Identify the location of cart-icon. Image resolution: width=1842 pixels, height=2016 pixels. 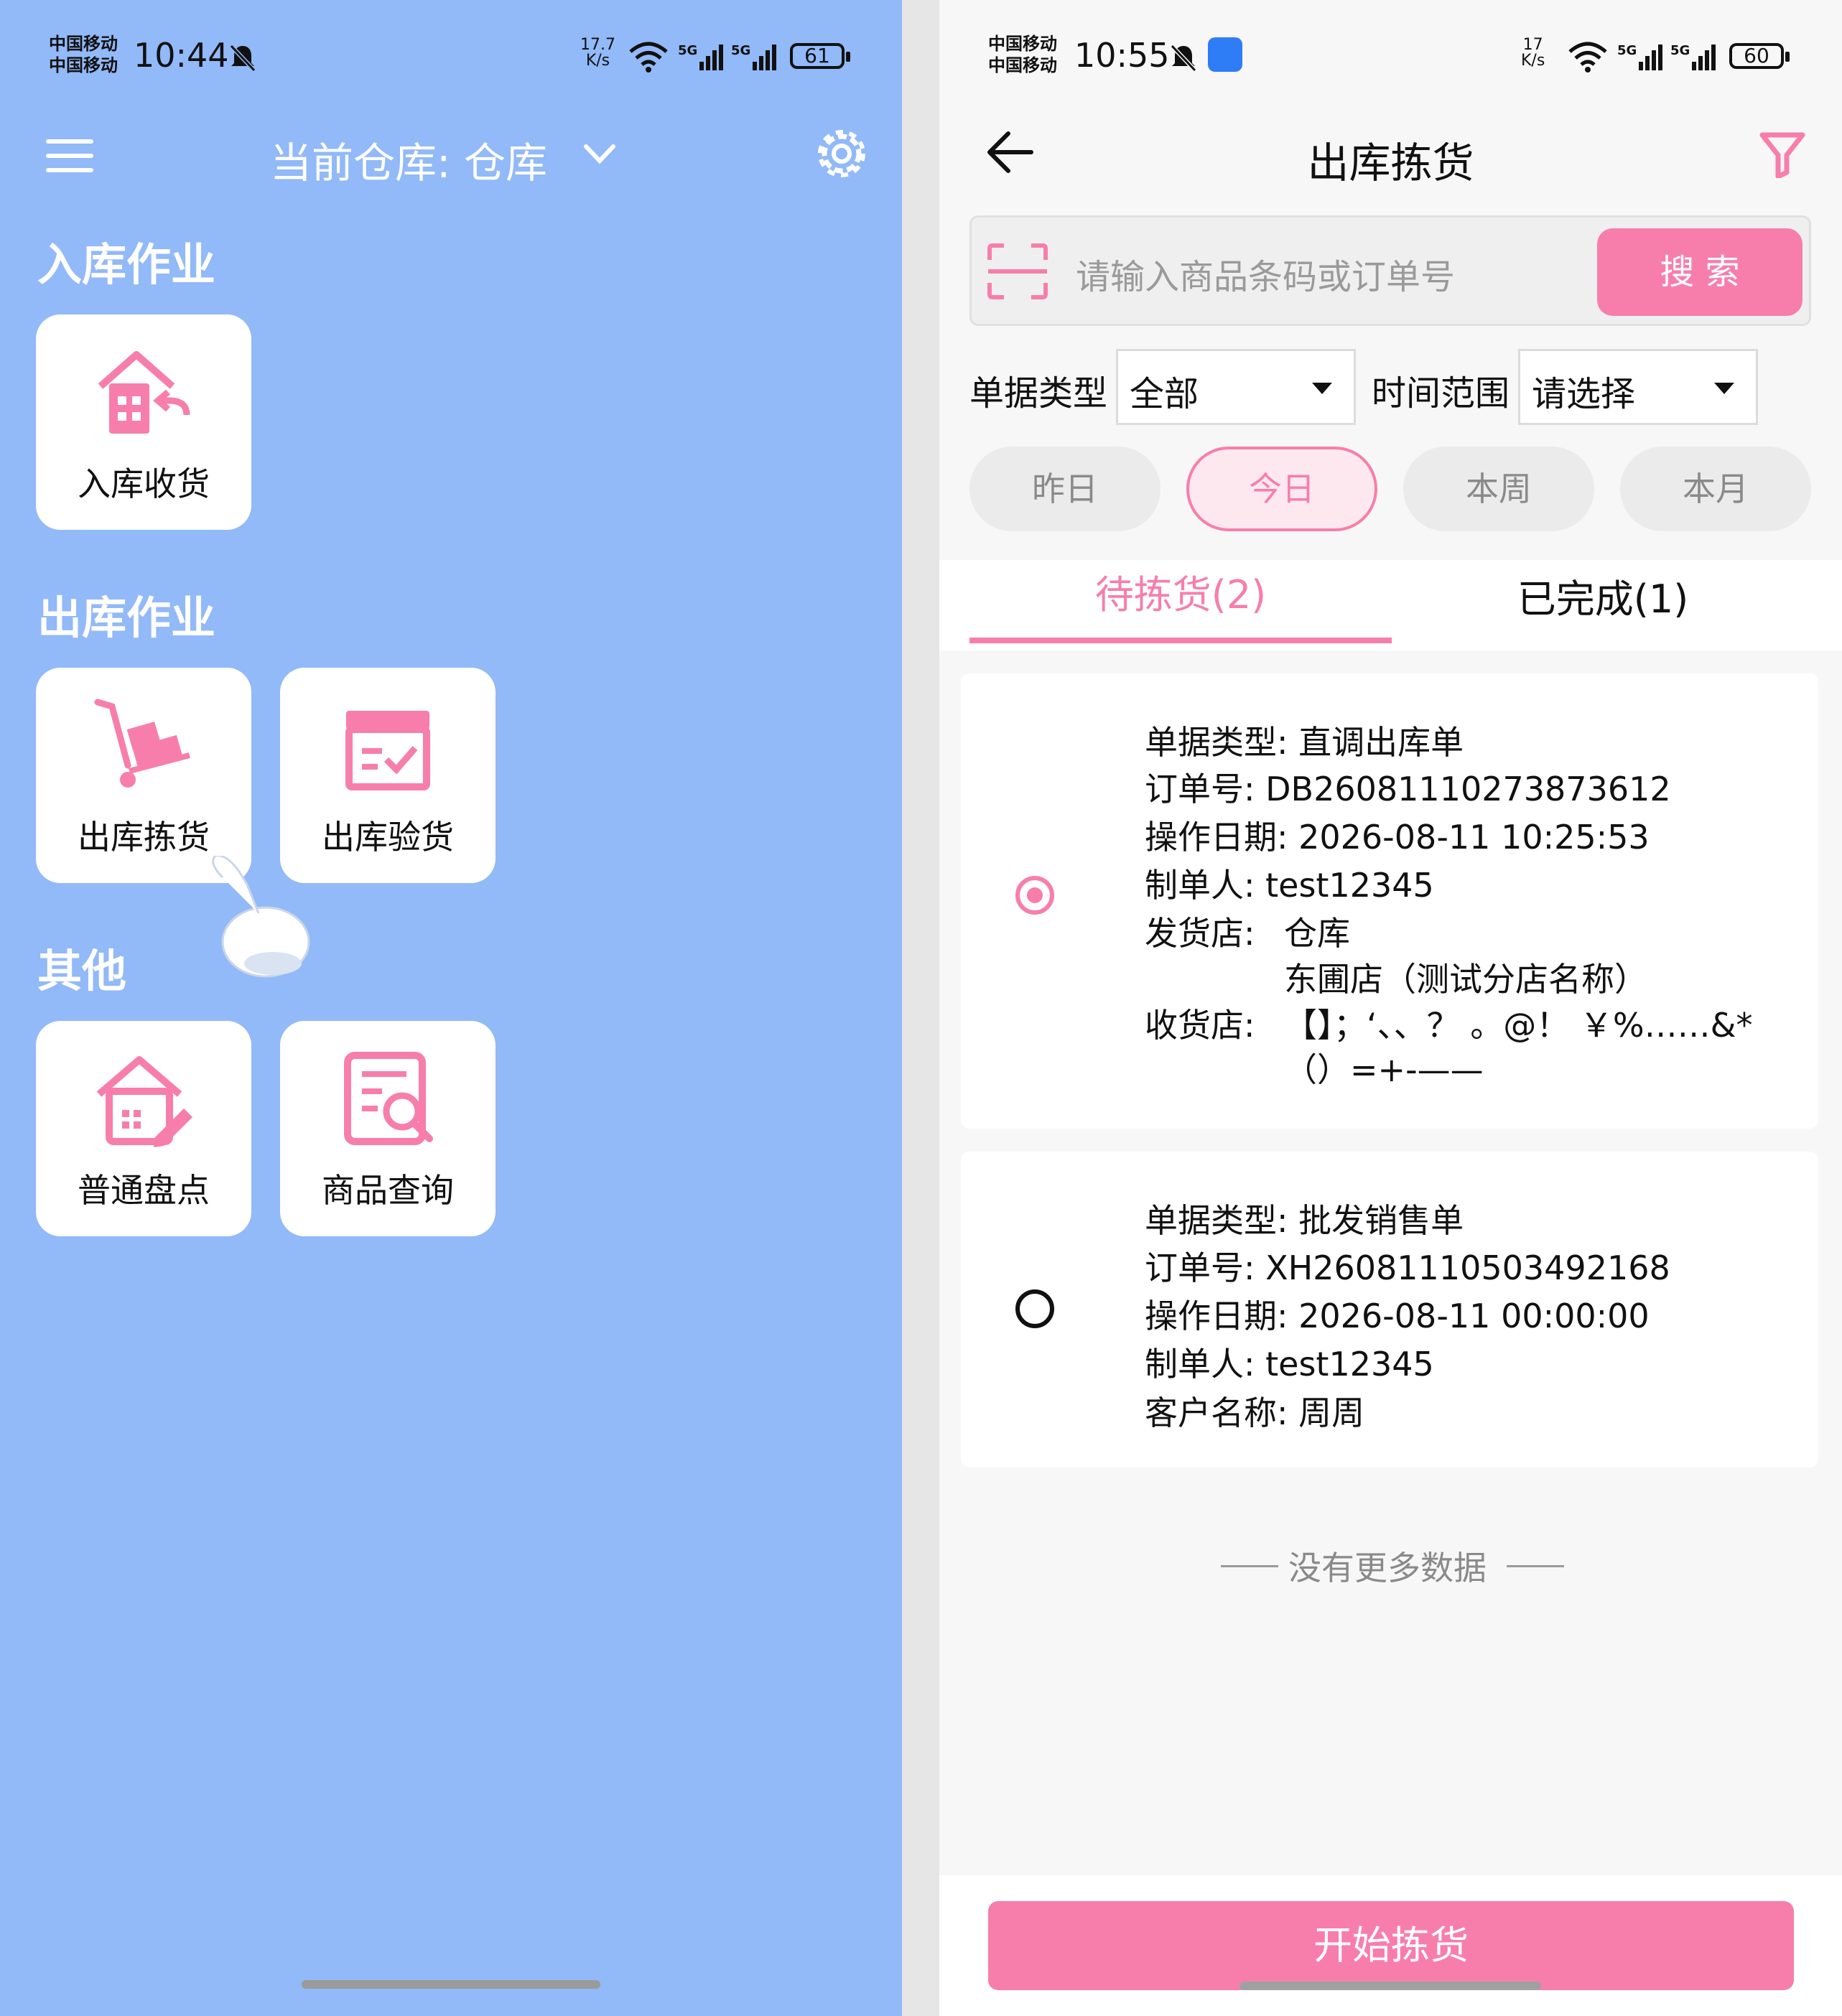
(142, 743).